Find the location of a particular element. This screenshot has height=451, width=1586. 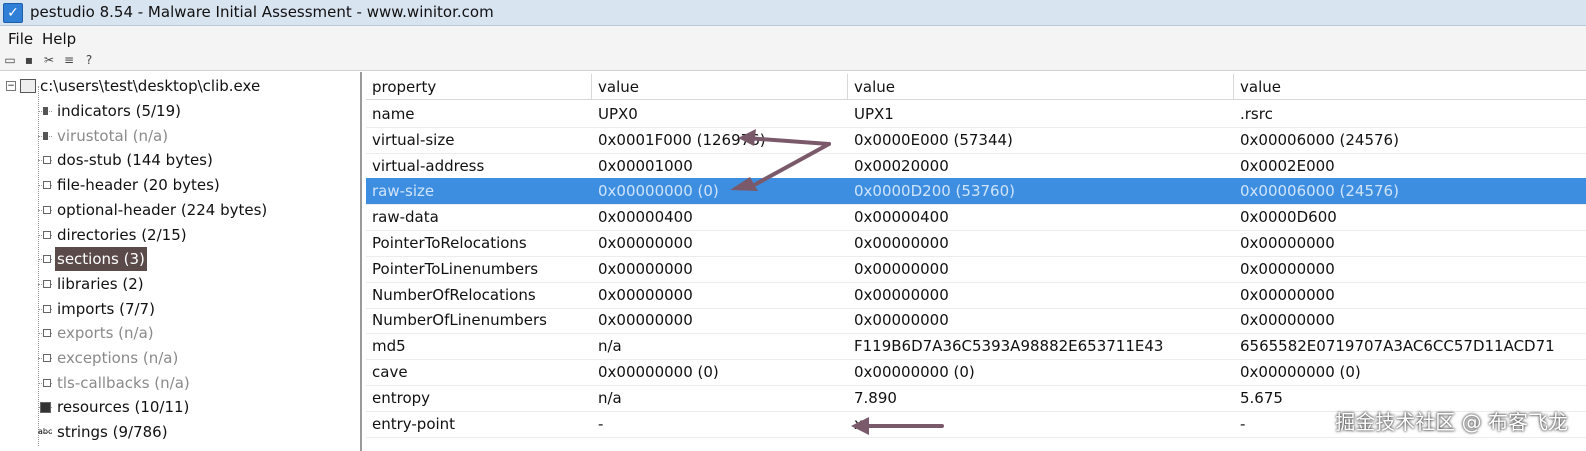

help-icon: ? is located at coordinates (89, 60).